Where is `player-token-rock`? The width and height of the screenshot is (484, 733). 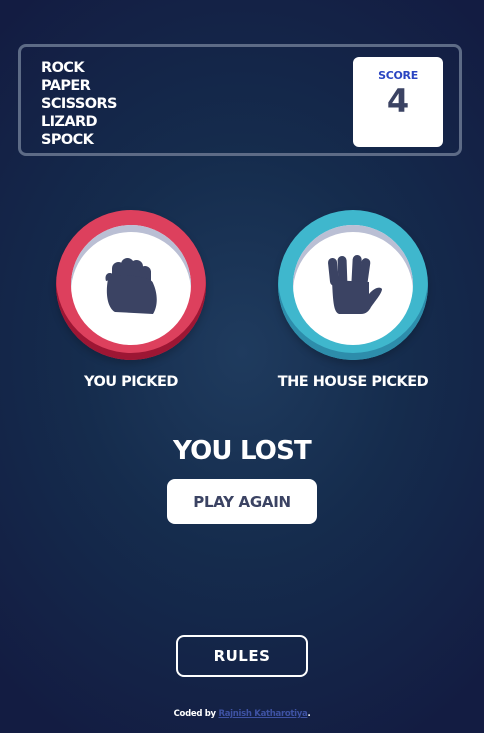 player-token-rock is located at coordinates (131, 285).